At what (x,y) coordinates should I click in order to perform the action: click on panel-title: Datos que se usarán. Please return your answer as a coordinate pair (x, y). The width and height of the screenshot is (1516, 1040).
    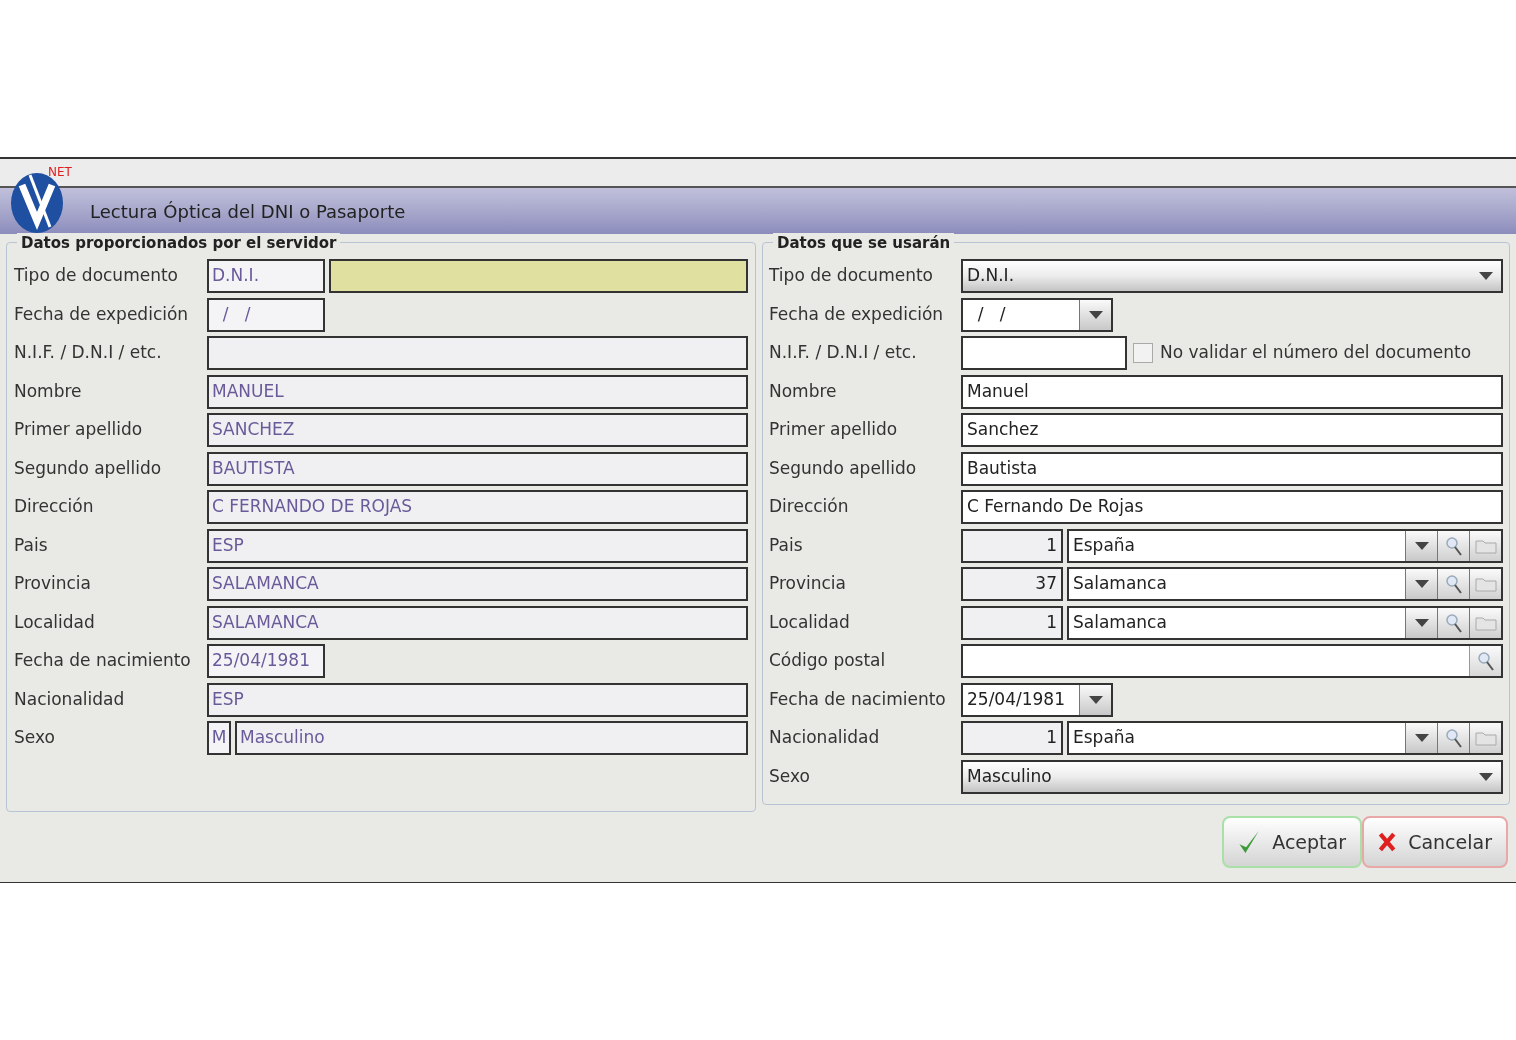
    Looking at the image, I should click on (864, 243).